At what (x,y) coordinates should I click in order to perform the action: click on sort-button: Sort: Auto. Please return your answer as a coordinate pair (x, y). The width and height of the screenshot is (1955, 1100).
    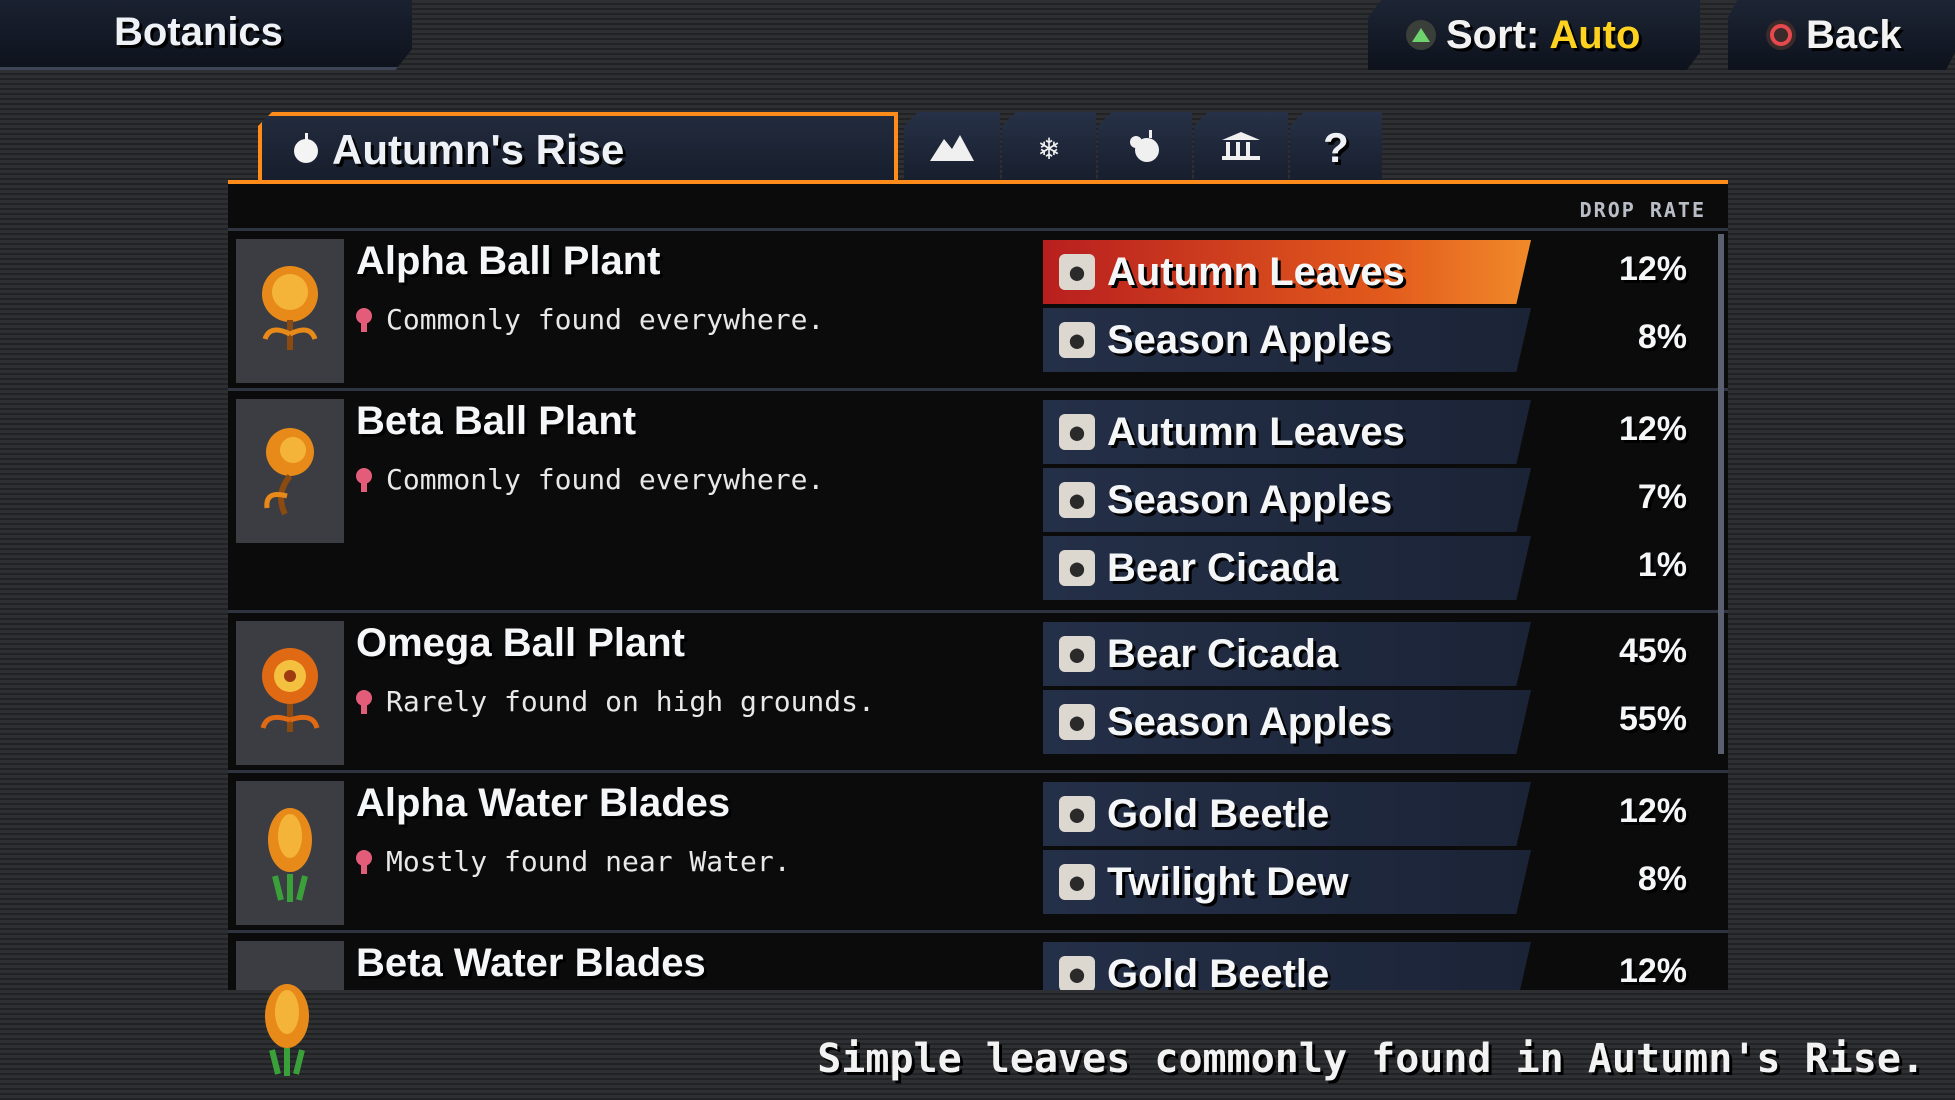
    Looking at the image, I should click on (1534, 35).